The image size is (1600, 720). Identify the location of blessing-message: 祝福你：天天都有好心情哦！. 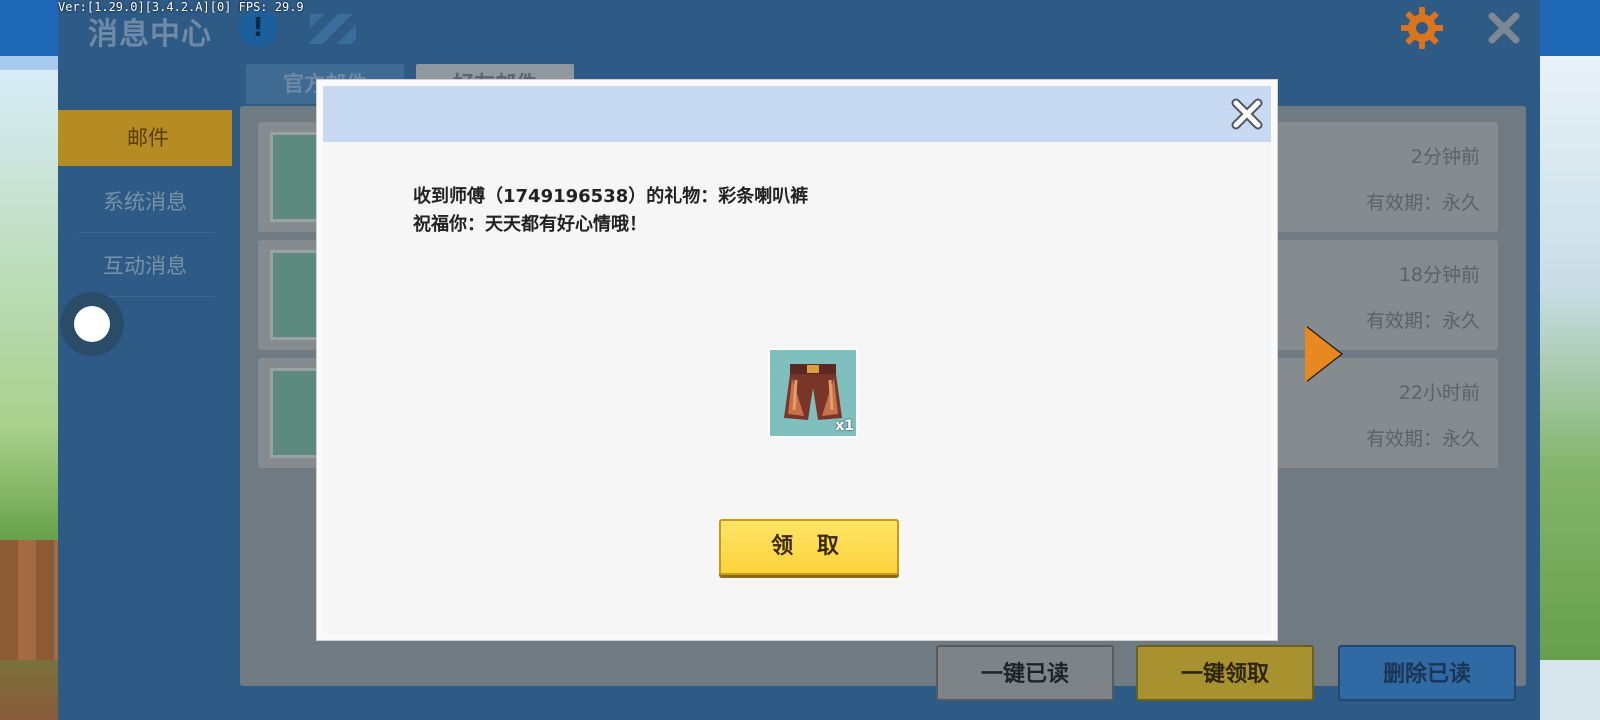
(530, 224).